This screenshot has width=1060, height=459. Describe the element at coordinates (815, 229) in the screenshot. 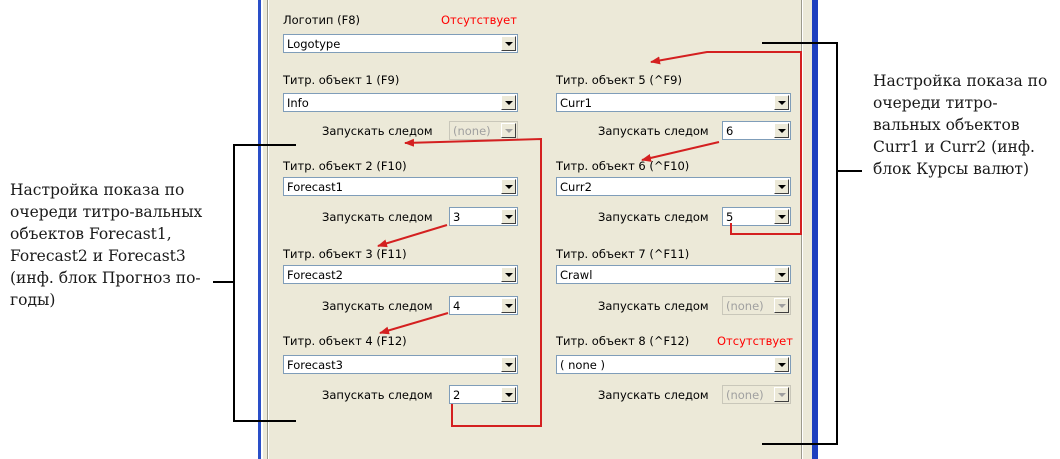

I see `right-accent-border` at that location.